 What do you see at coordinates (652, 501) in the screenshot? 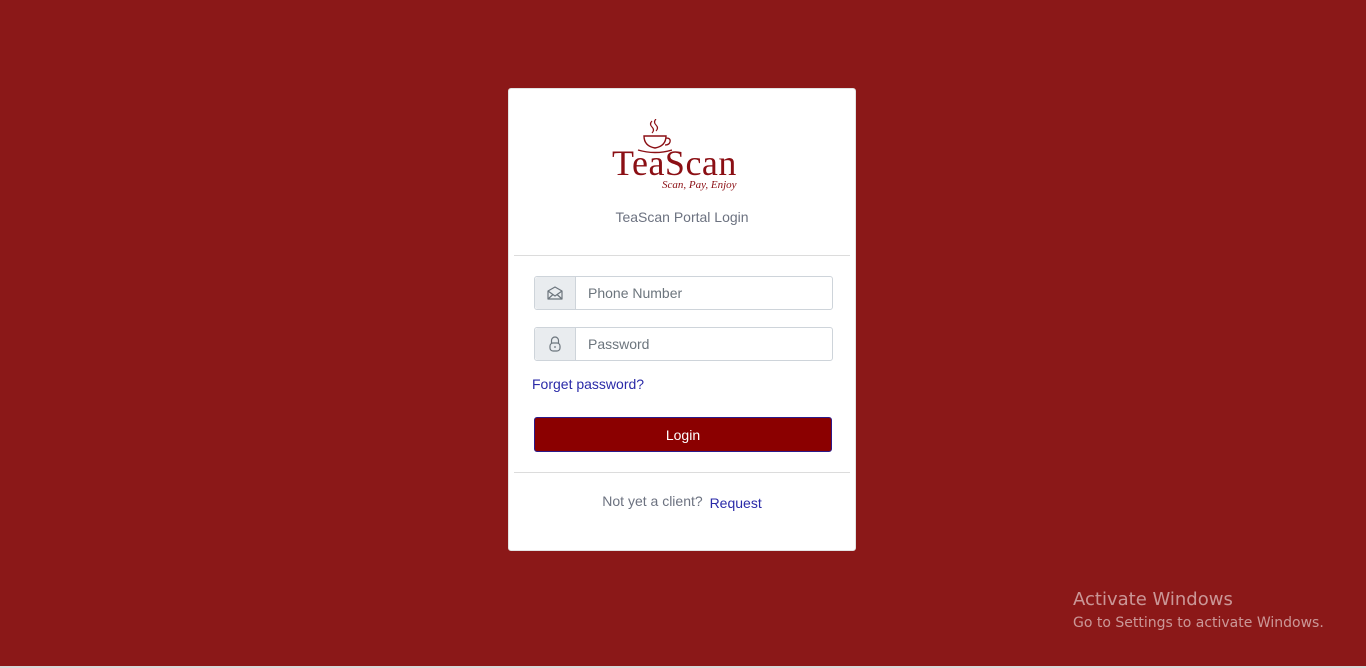
I see `not-client-text: Not yet a client?` at bounding box center [652, 501].